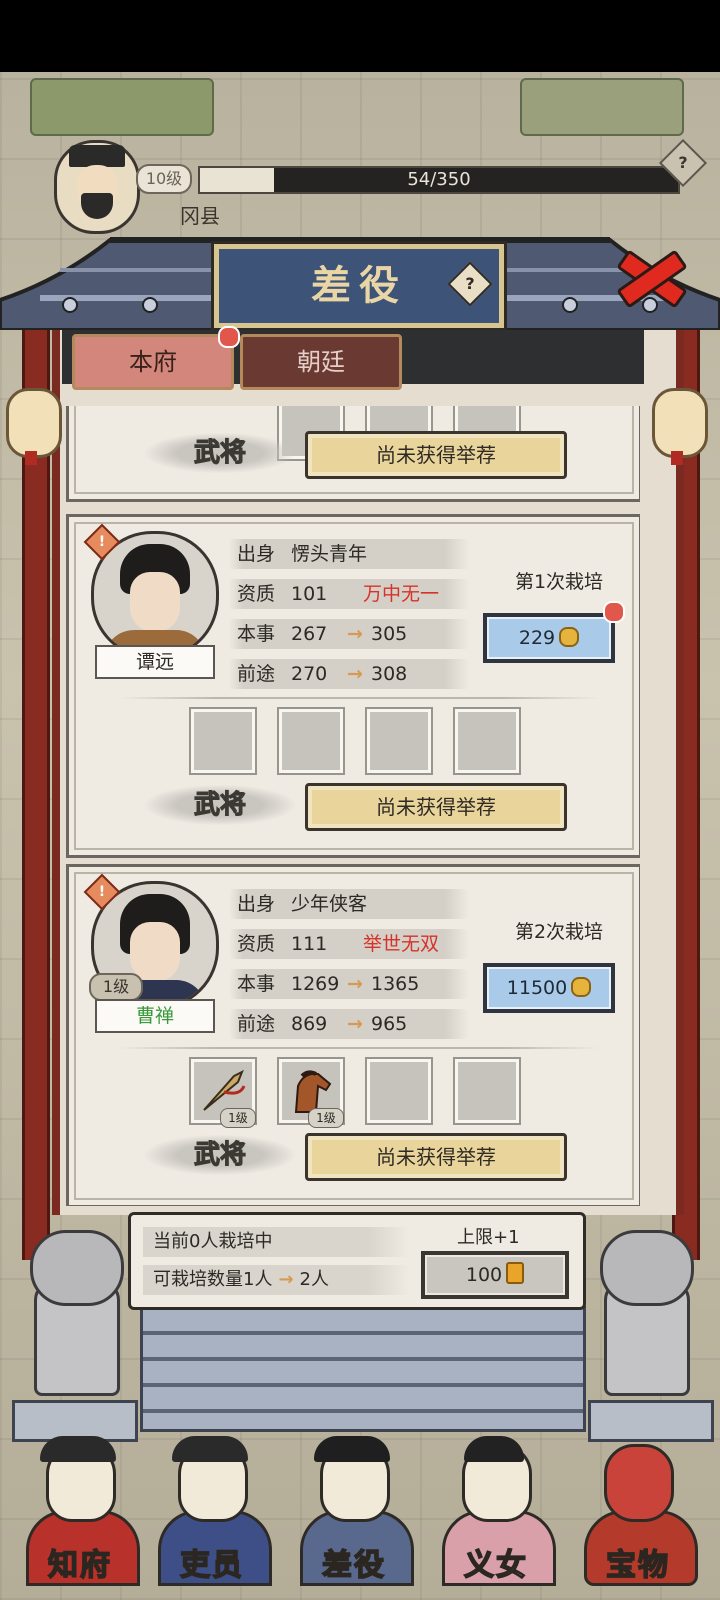 This screenshot has width=720, height=1600. What do you see at coordinates (349, 904) in the screenshot?
I see `stat-origin: 出身 少年侠客` at bounding box center [349, 904].